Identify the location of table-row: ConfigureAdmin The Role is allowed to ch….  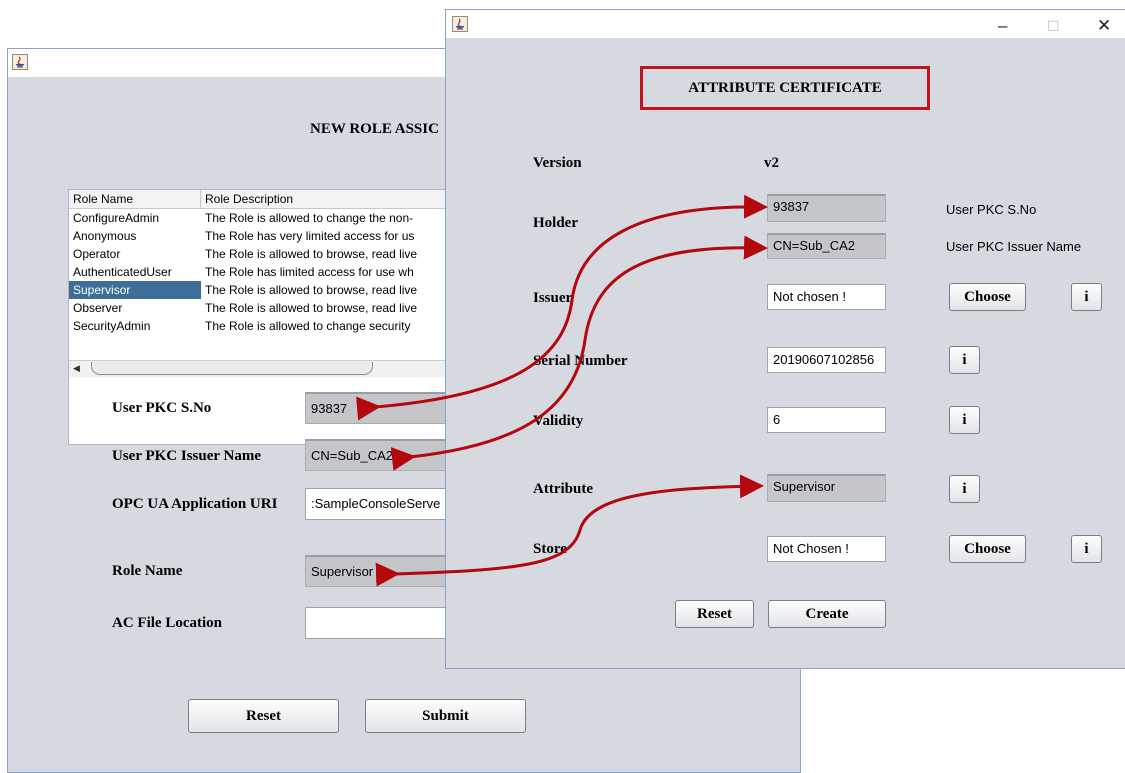
(268, 218).